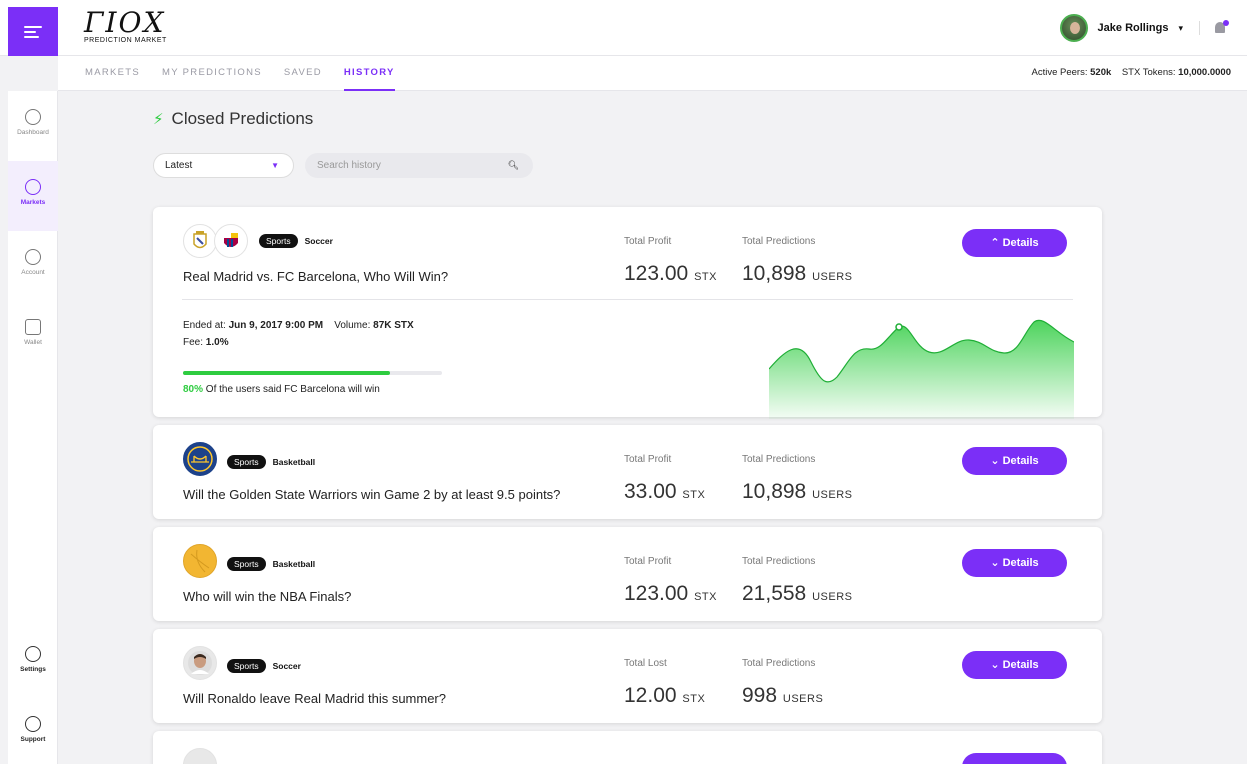  I want to click on search-icon: 🔍︎, so click(513, 165).